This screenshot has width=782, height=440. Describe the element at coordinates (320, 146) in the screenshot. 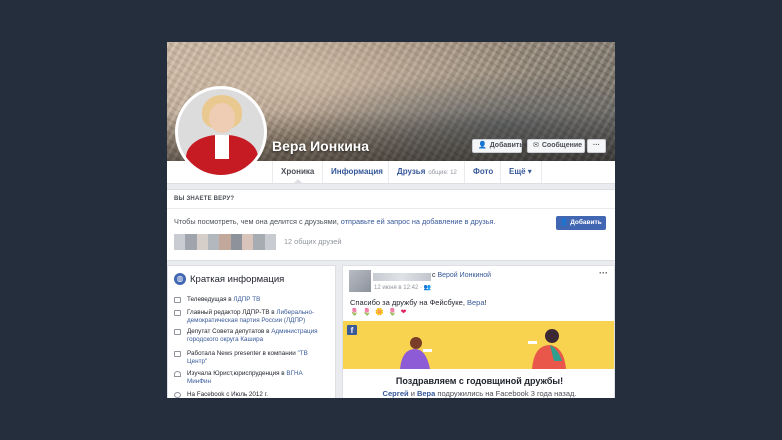

I see `profile-name: Вера Ионкина` at that location.